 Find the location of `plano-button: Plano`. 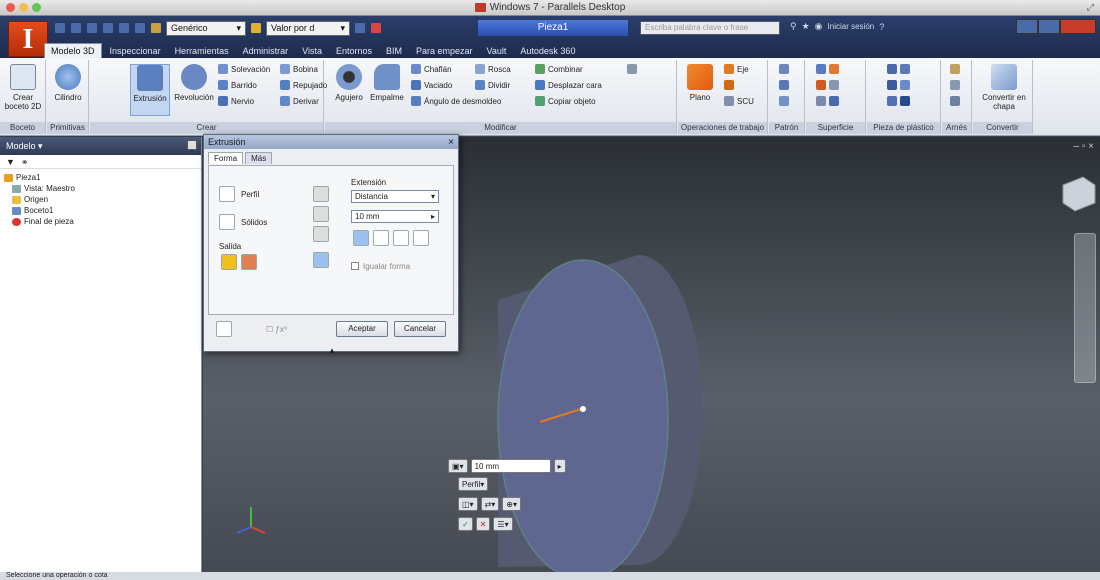

plano-button: Plano is located at coordinates (700, 83).